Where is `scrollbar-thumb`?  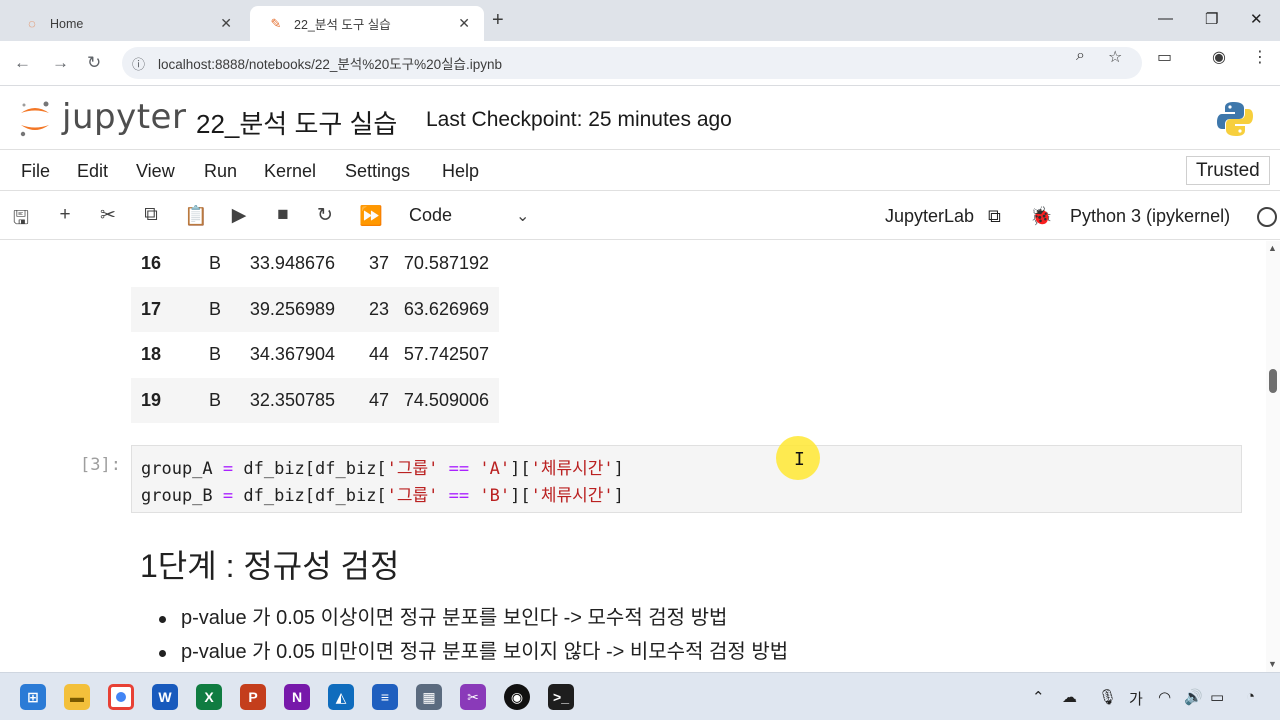 scrollbar-thumb is located at coordinates (1273, 381).